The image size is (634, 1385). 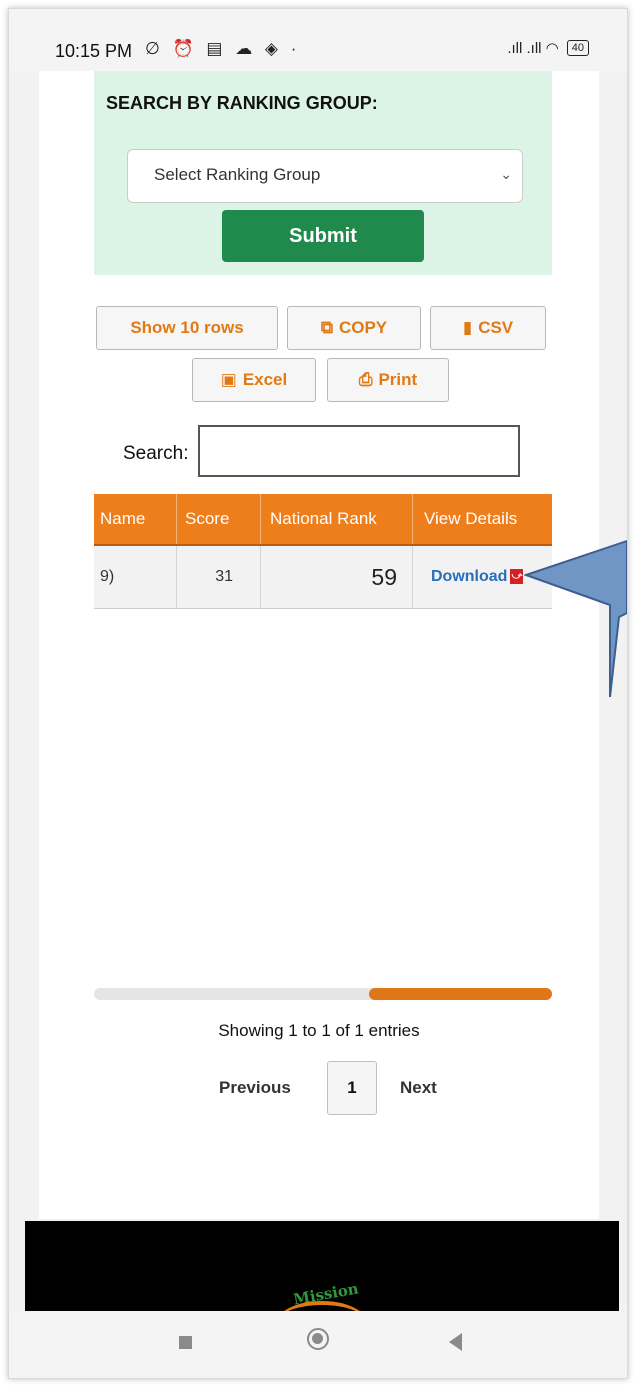 What do you see at coordinates (228, 379) in the screenshot?
I see `excel-icon: ▣` at bounding box center [228, 379].